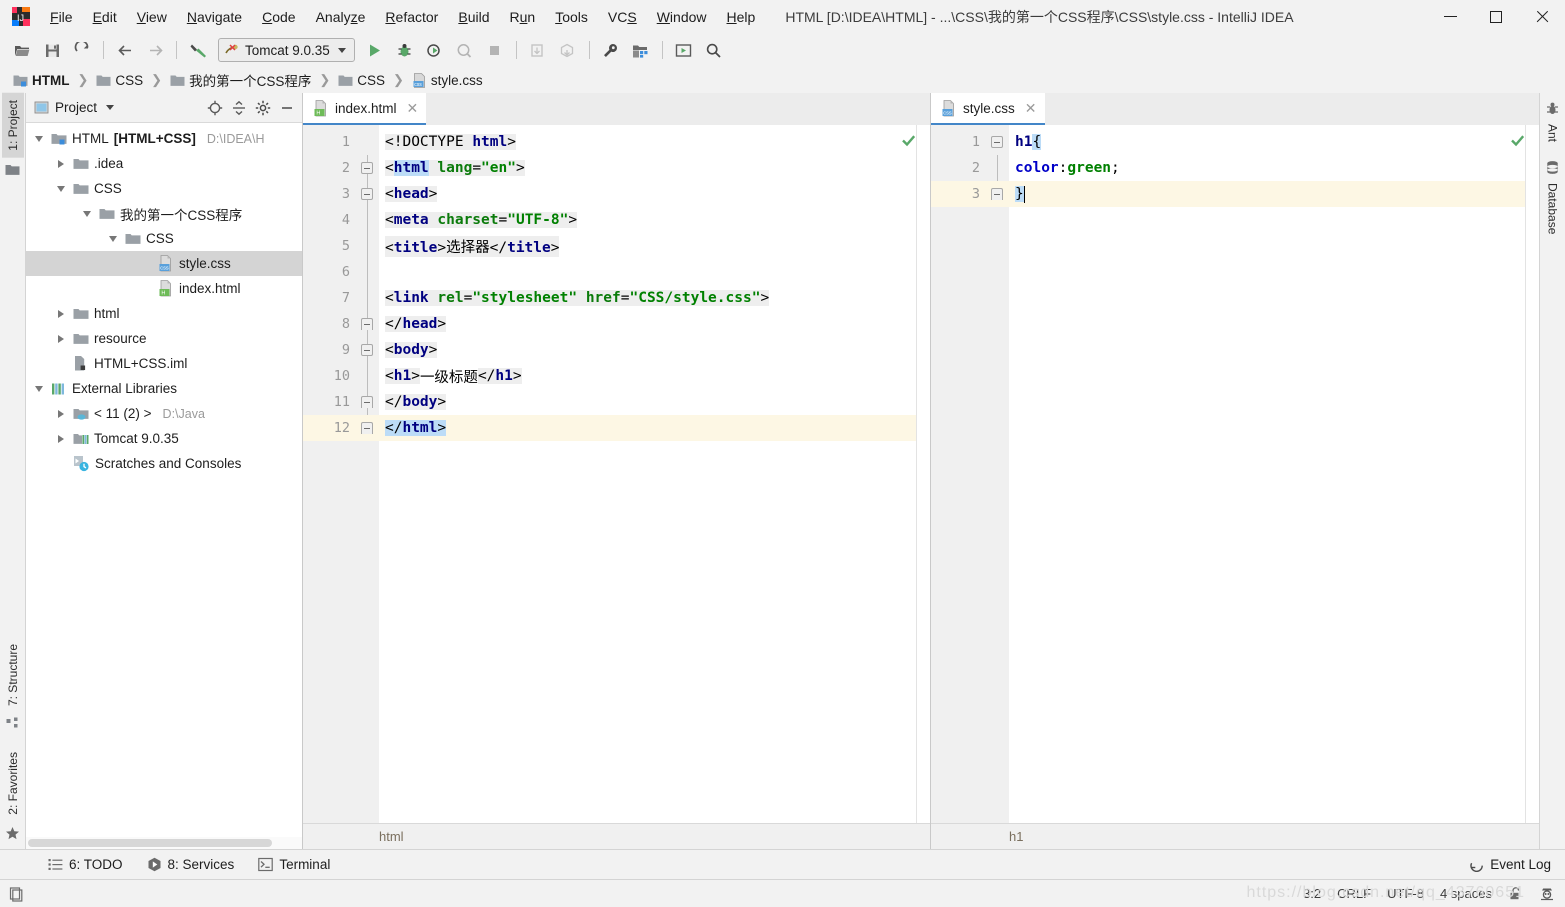 The width and height of the screenshot is (1565, 907). What do you see at coordinates (164, 188) in the screenshot?
I see `tree-row-css: CSS` at bounding box center [164, 188].